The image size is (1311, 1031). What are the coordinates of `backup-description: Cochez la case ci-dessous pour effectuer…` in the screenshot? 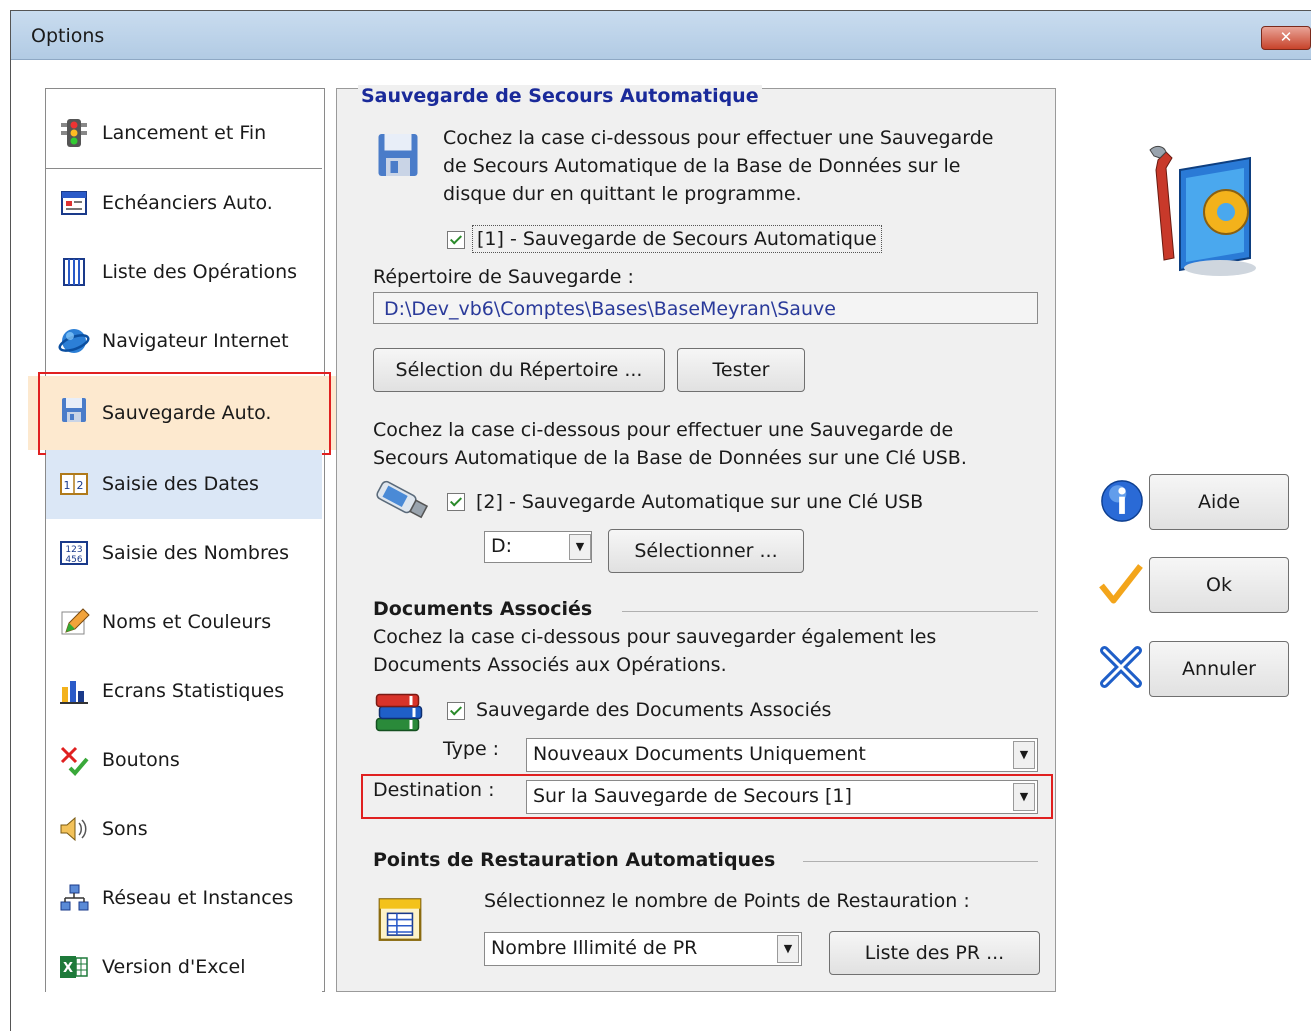 It's located at (718, 138).